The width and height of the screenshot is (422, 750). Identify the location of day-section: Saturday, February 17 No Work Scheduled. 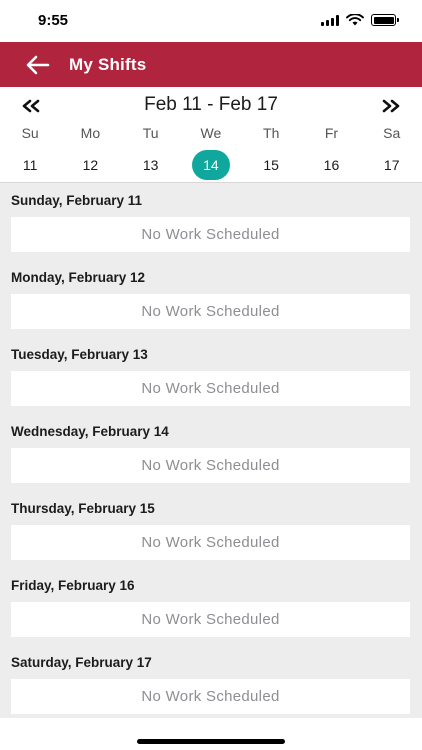
(211, 683).